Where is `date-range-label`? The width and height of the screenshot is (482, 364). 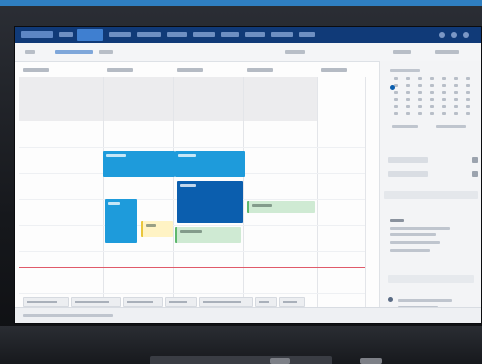
date-range-label is located at coordinates (74, 52).